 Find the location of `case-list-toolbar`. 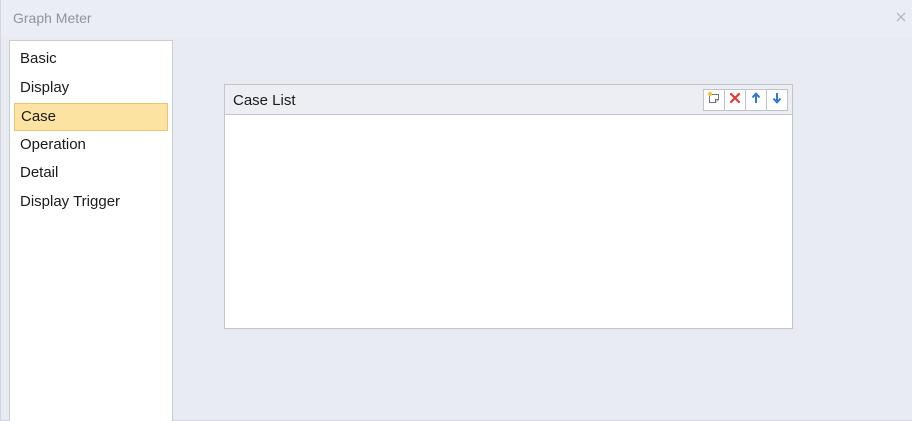

case-list-toolbar is located at coordinates (745, 100).